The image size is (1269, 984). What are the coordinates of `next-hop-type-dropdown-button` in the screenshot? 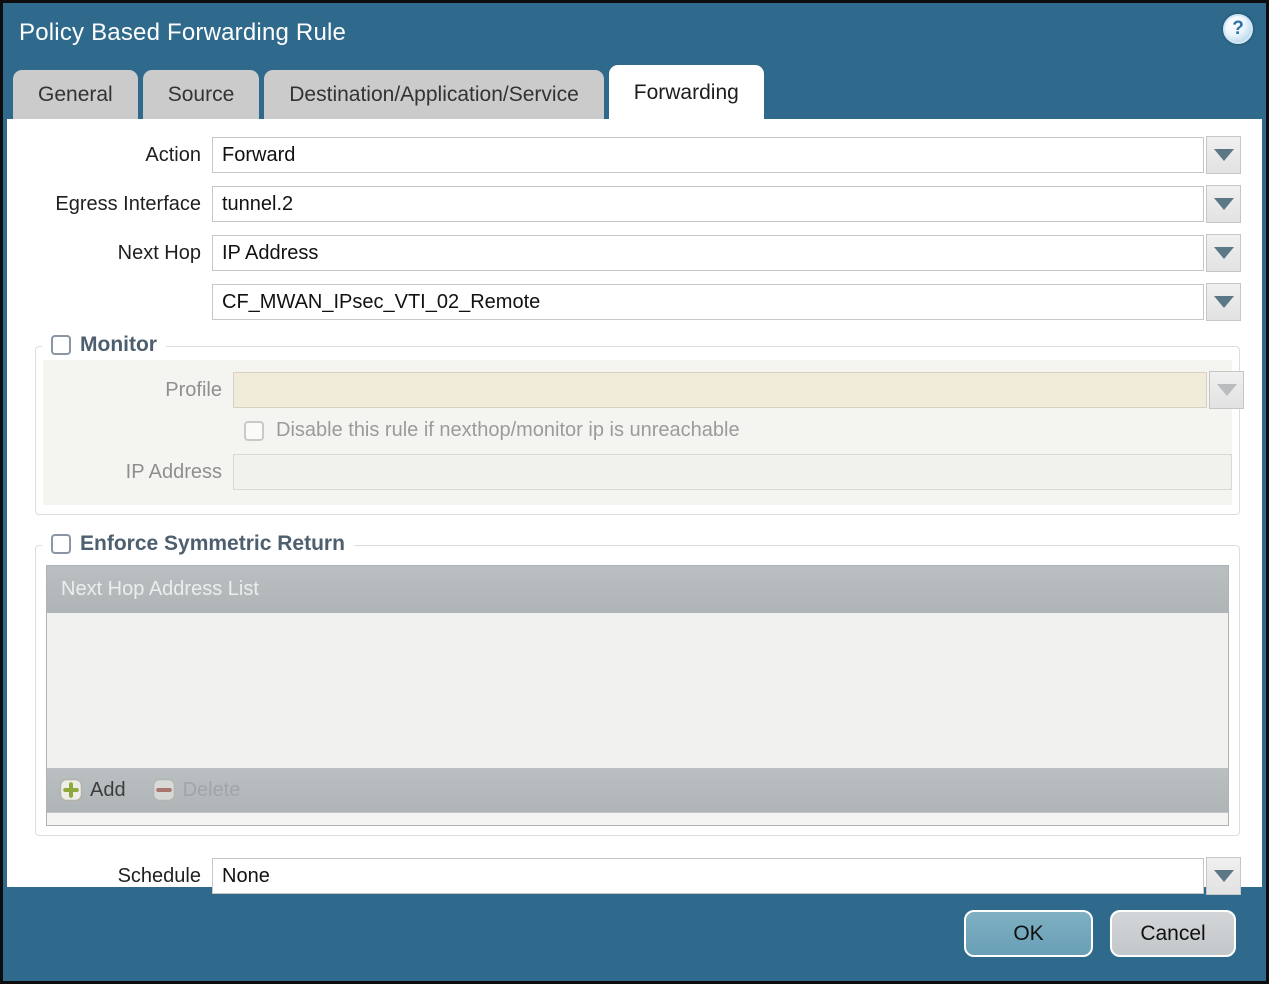 It's located at (1223, 253).